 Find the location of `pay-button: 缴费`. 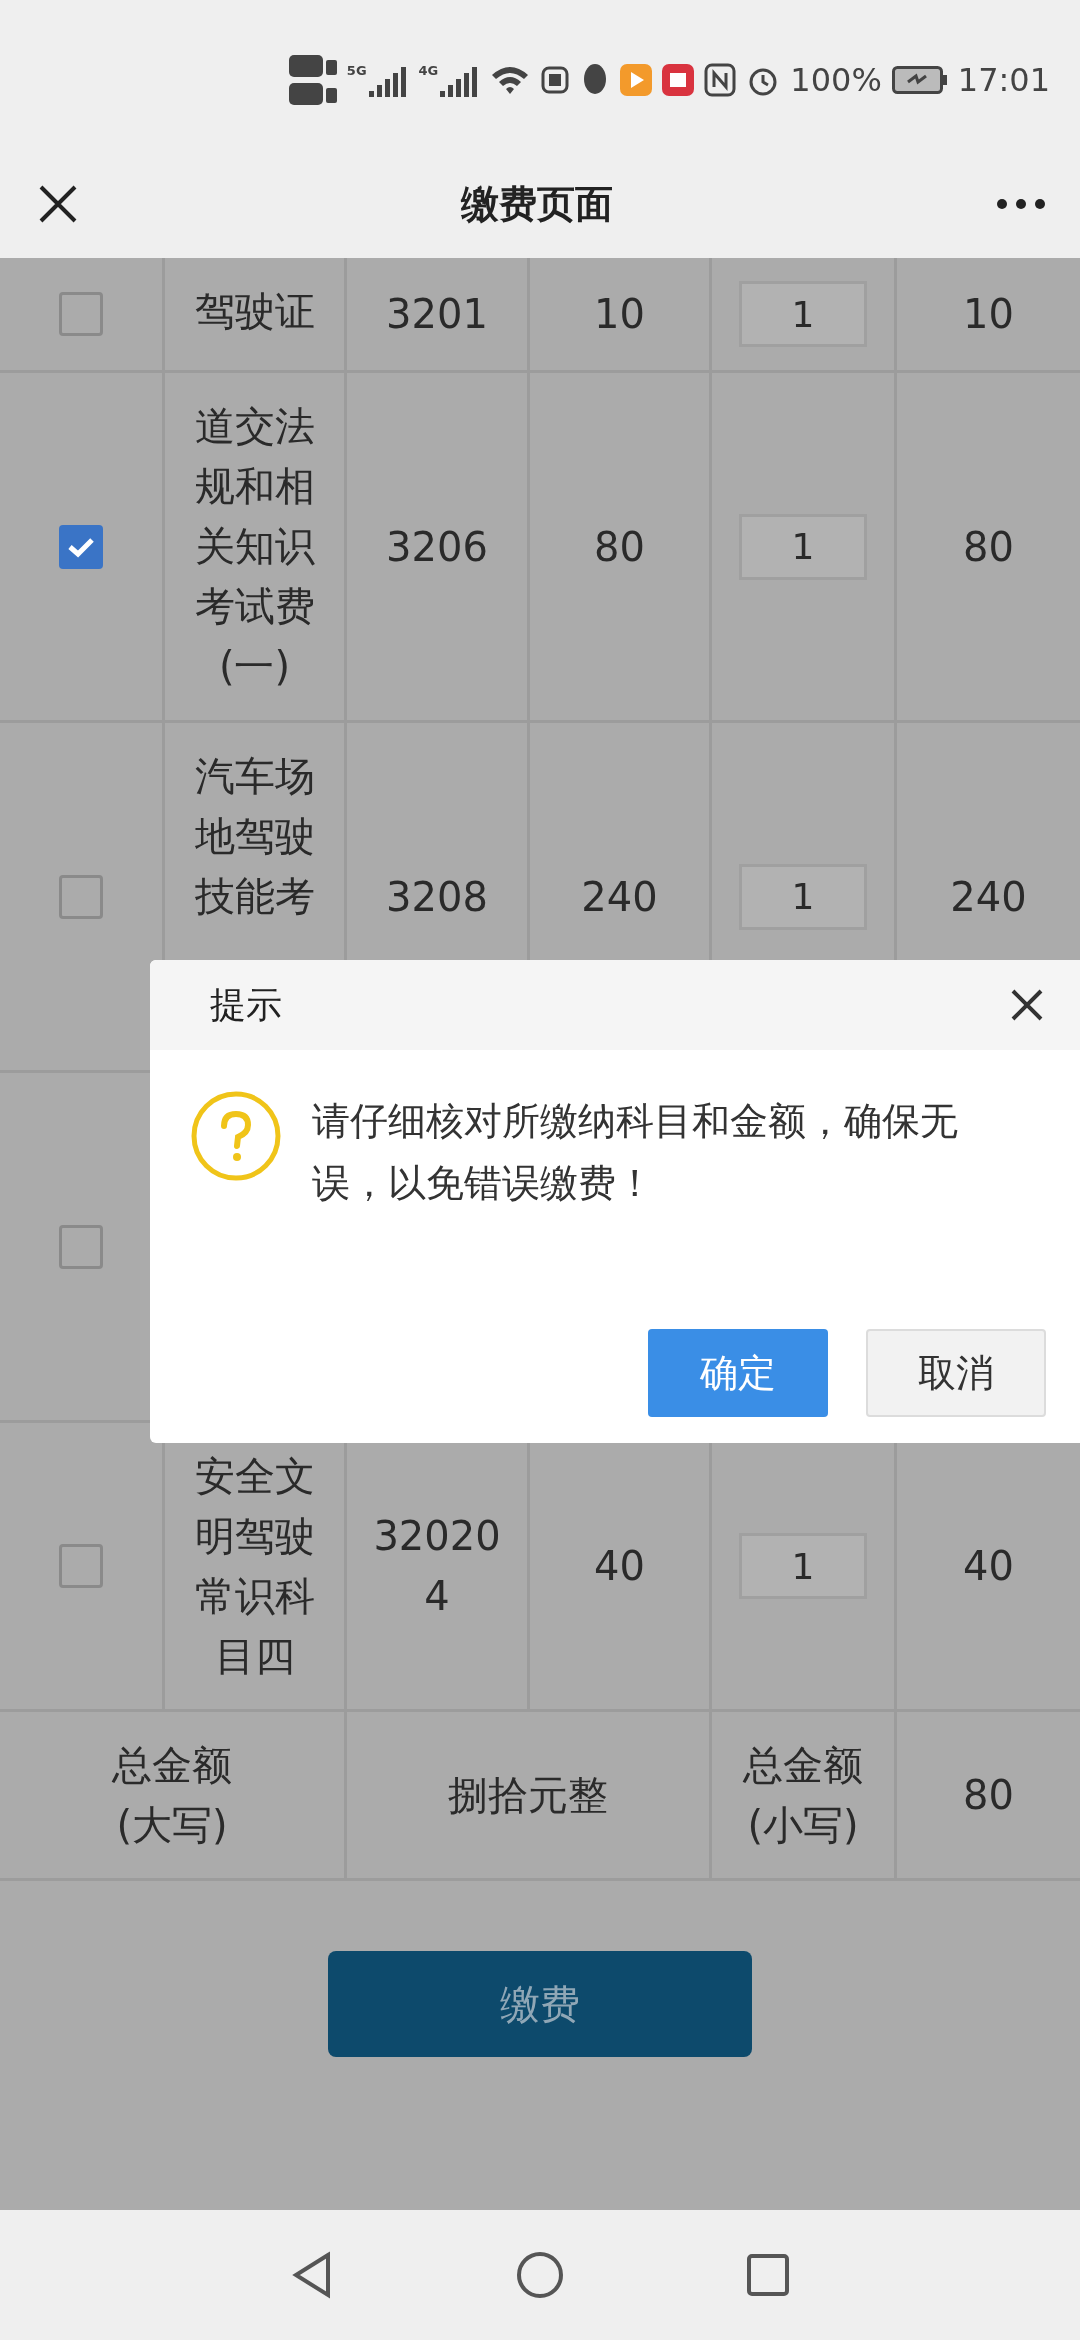

pay-button: 缴费 is located at coordinates (540, 2004).